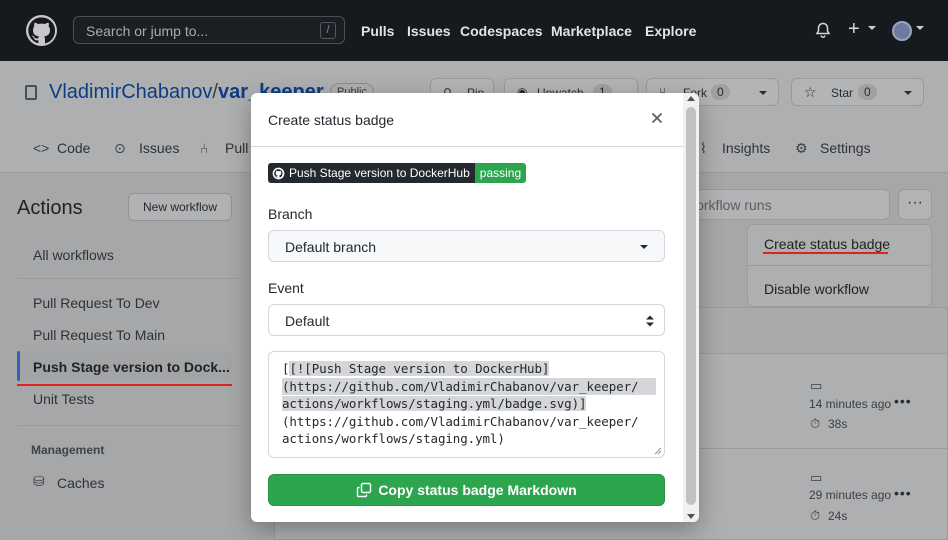 This screenshot has width=948, height=540. What do you see at coordinates (73, 148) in the screenshot?
I see `tab-code: Code` at bounding box center [73, 148].